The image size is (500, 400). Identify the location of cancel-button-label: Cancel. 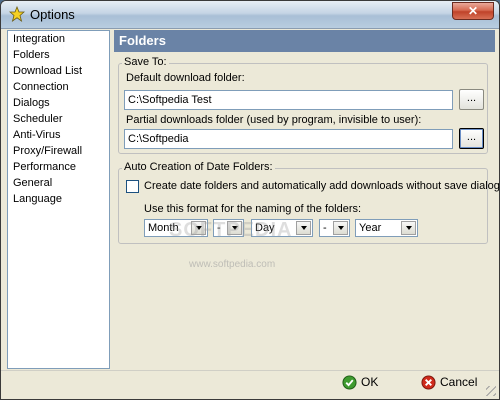
(459, 382).